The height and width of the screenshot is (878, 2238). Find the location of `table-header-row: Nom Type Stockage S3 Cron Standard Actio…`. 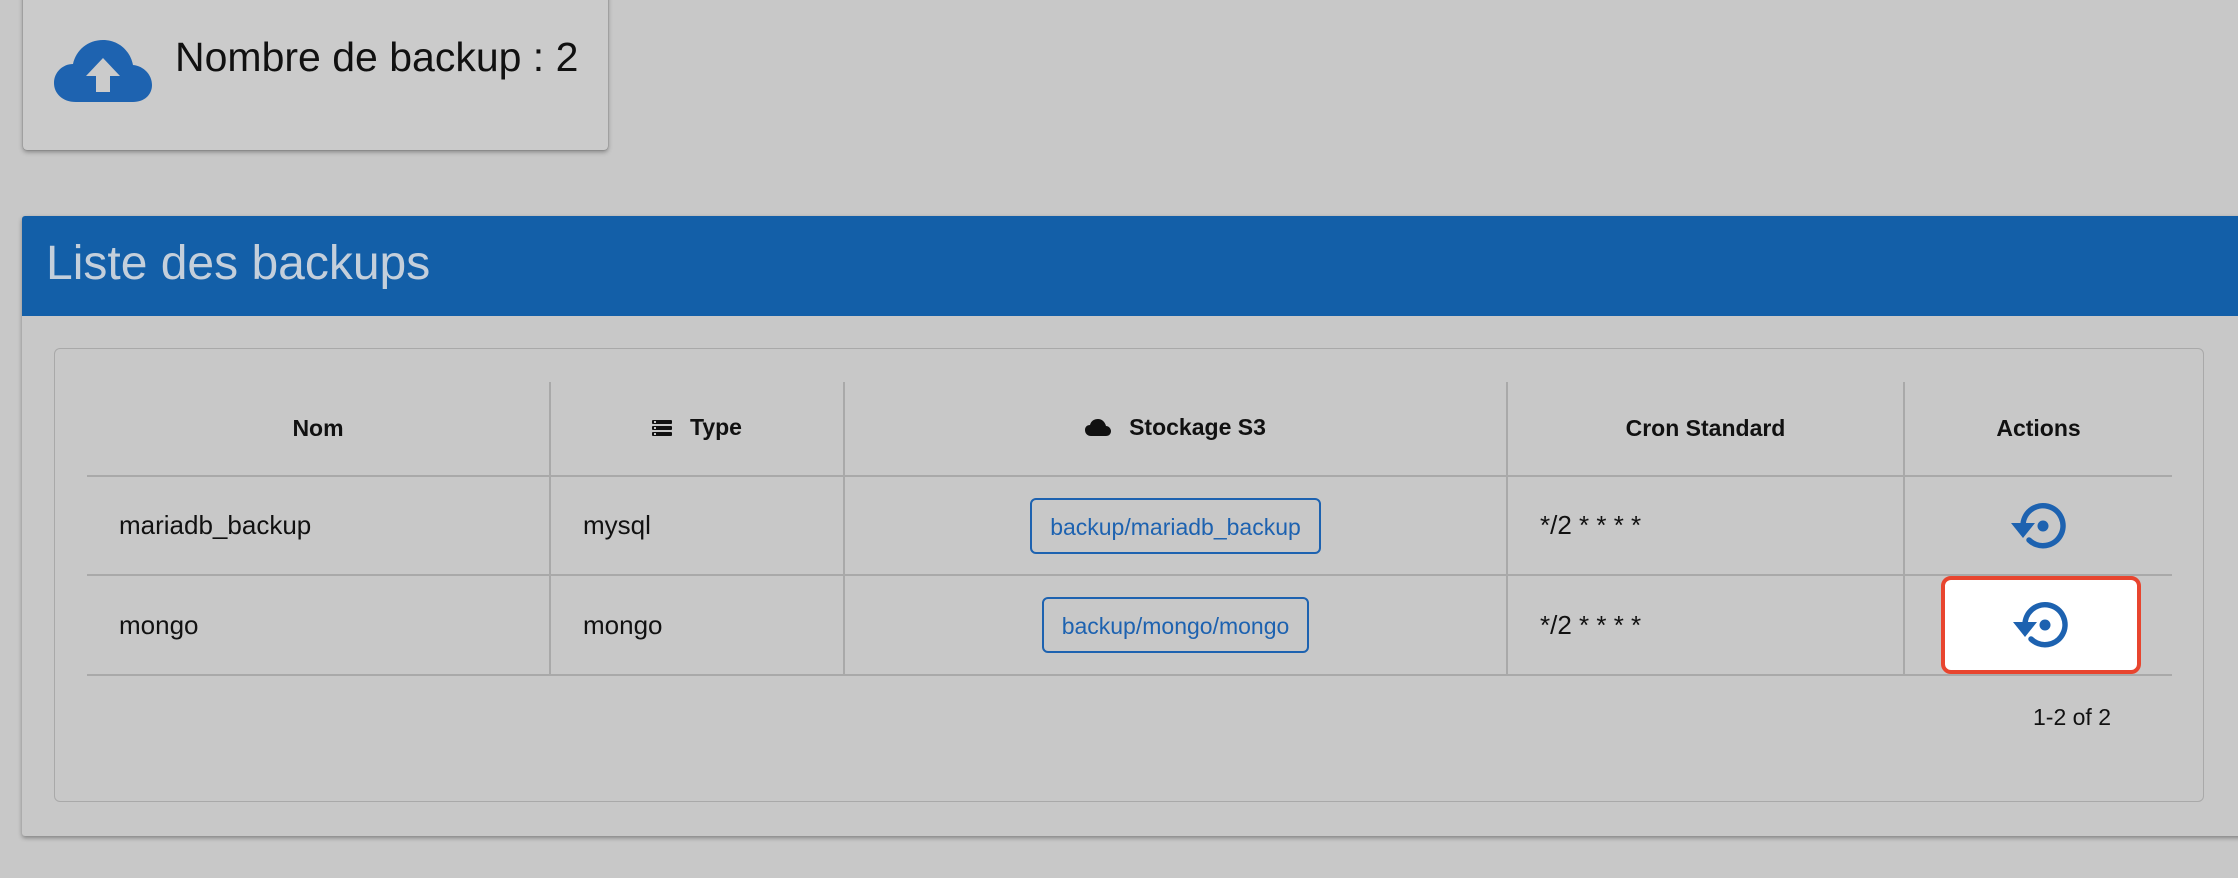

table-header-row: Nom Type Stockage S3 Cron Standard Actio… is located at coordinates (1129, 429).